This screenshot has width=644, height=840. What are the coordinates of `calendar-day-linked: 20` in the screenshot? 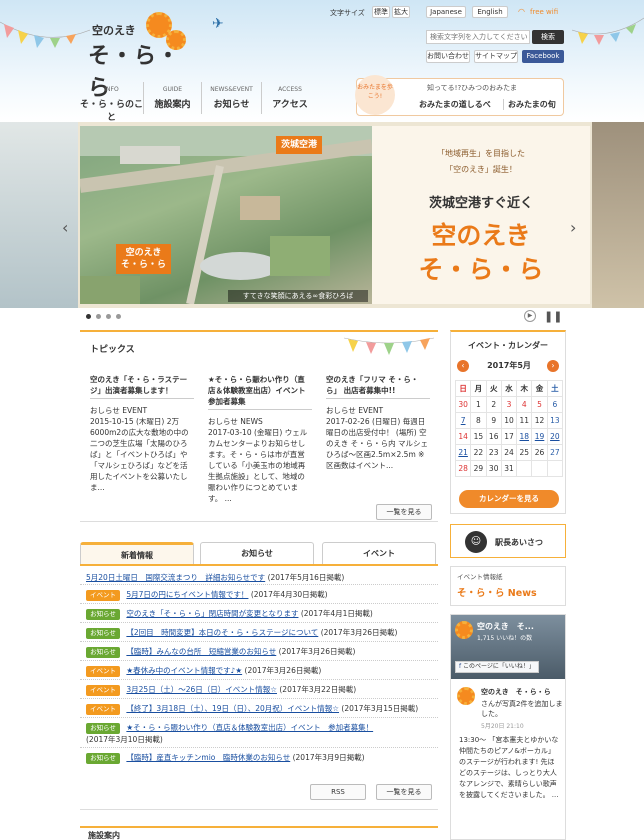 It's located at (555, 436).